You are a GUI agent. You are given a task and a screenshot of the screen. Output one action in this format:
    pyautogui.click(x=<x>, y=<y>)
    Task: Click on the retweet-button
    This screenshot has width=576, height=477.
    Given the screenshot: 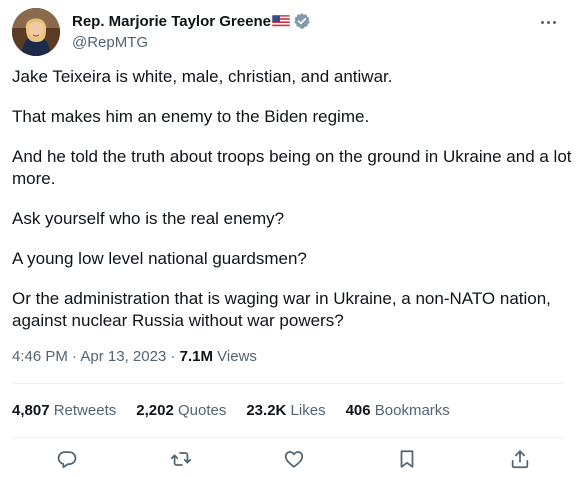 What is the action you would take?
    pyautogui.click(x=182, y=460)
    